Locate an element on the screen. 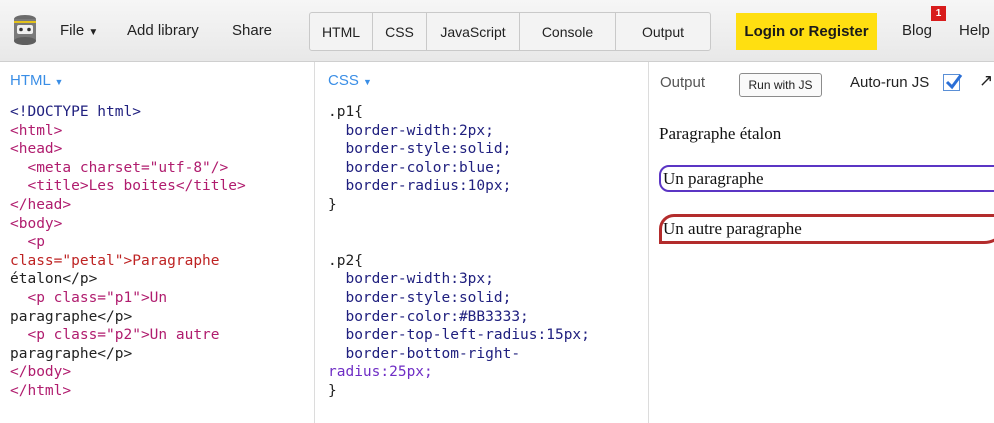  share-button: Share is located at coordinates (252, 31).